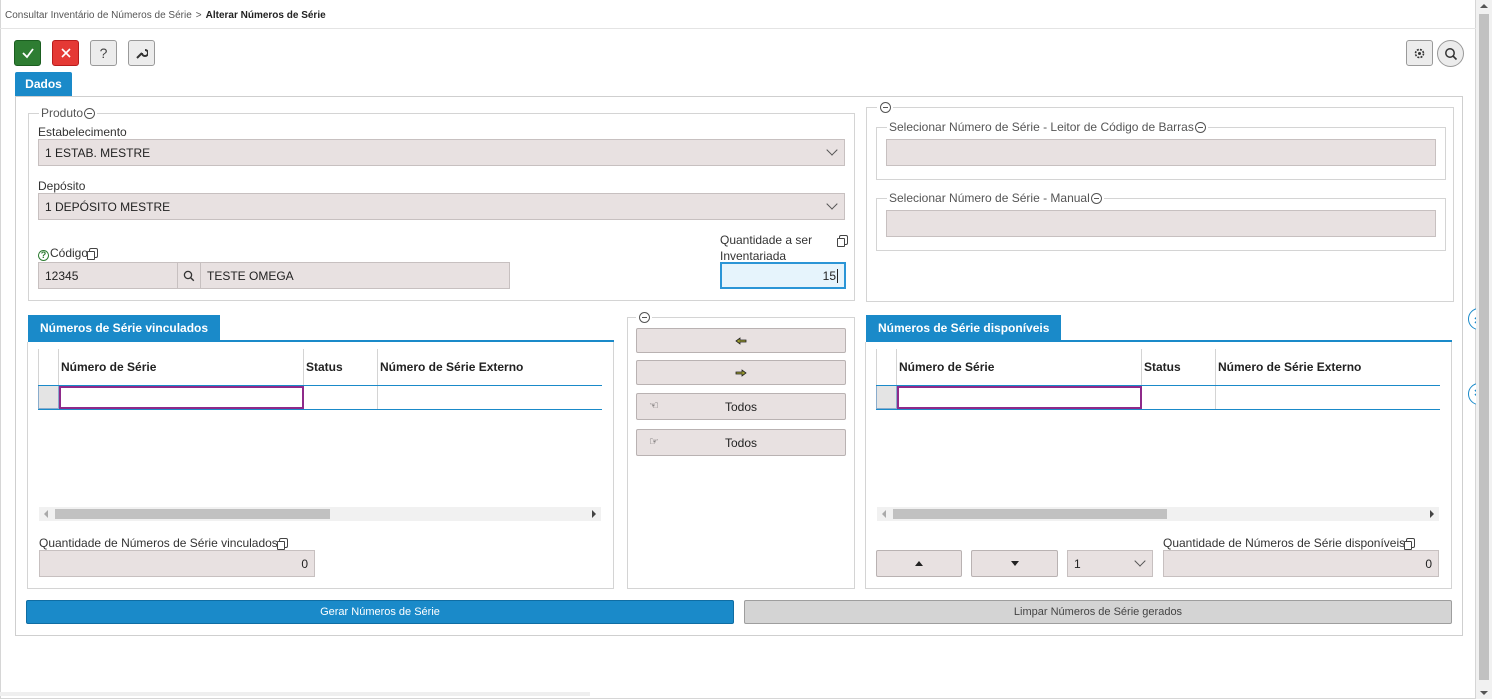  Describe the element at coordinates (355, 275) in the screenshot. I see `descricao-field: TESTE OMEGA` at that location.